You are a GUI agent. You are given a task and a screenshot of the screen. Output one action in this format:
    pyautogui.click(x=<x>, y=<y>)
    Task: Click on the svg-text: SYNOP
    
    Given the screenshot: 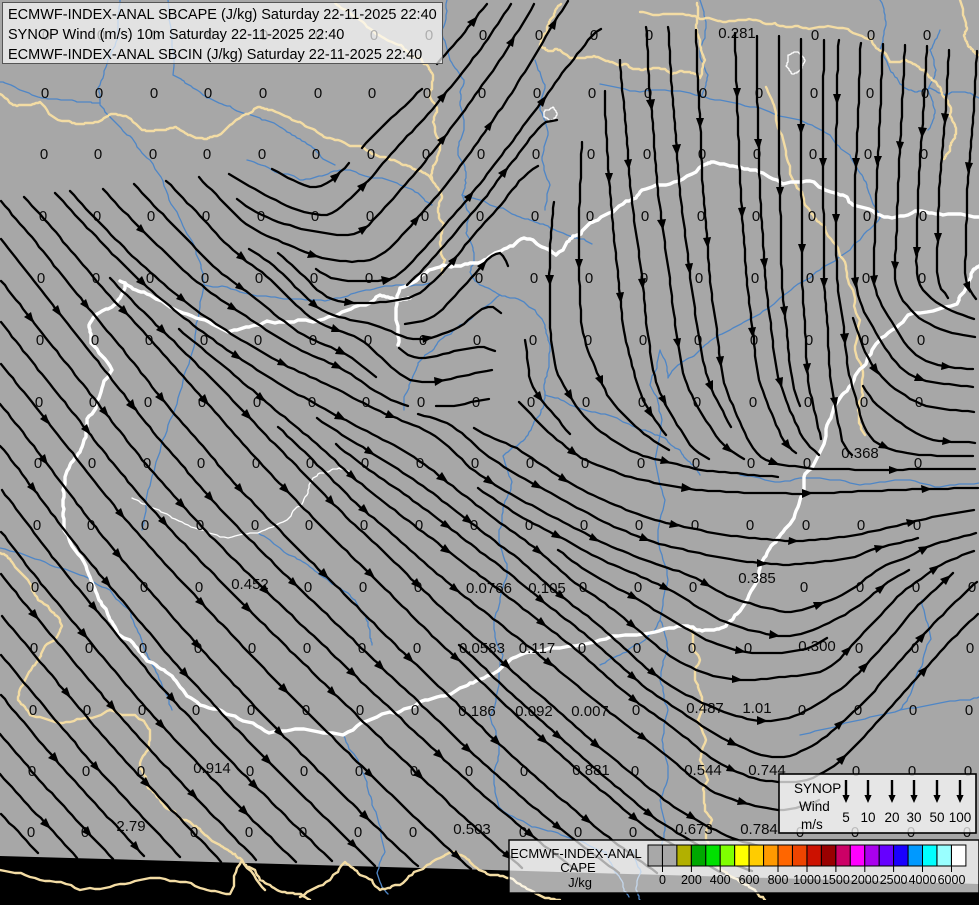 What is the action you would take?
    pyautogui.click(x=817, y=788)
    